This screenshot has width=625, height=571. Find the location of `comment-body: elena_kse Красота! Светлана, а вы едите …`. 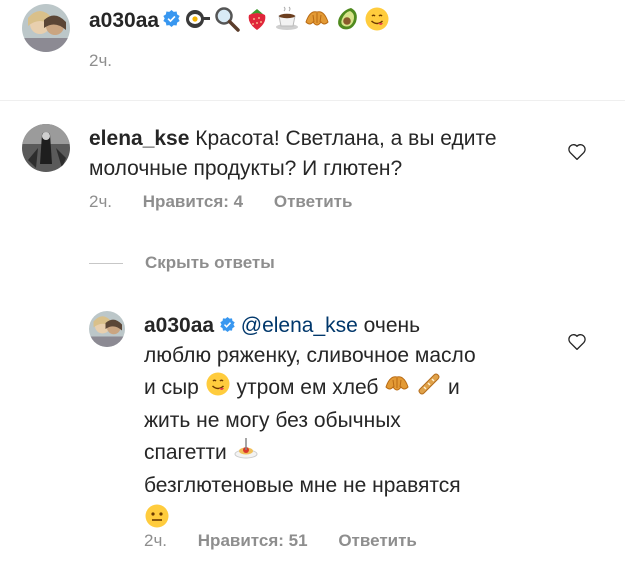

comment-body: elena_kse Красота! Светлана, а вы едите … is located at coordinates (324, 154).